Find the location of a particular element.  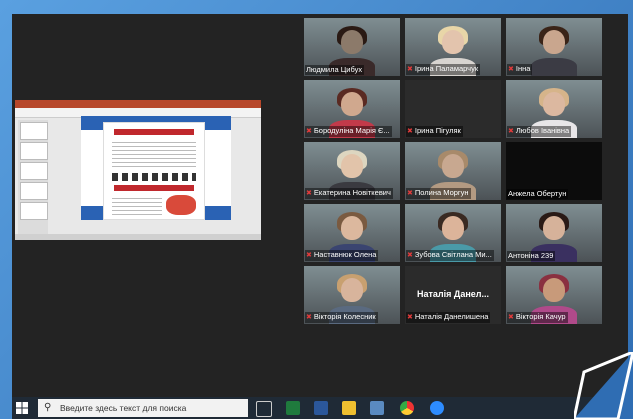

participant-name-label: ✖ Ірина Паламарчук is located at coordinates (443, 69).